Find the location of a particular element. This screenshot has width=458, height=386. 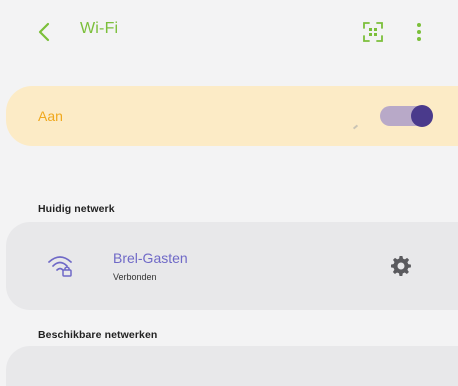

wifi-lock-icon is located at coordinates (60, 266).